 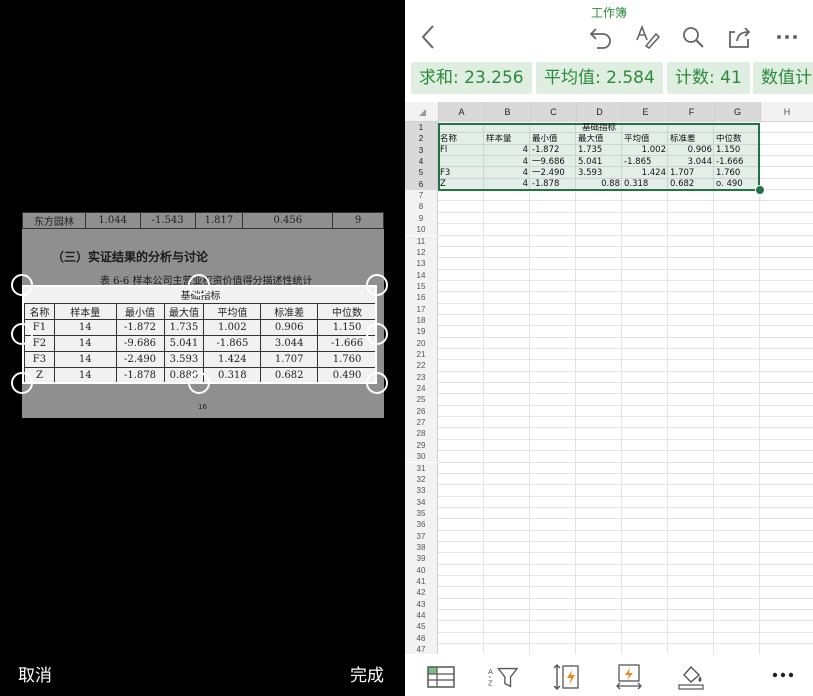 What do you see at coordinates (648, 37) in the screenshot?
I see `format-text-icon` at bounding box center [648, 37].